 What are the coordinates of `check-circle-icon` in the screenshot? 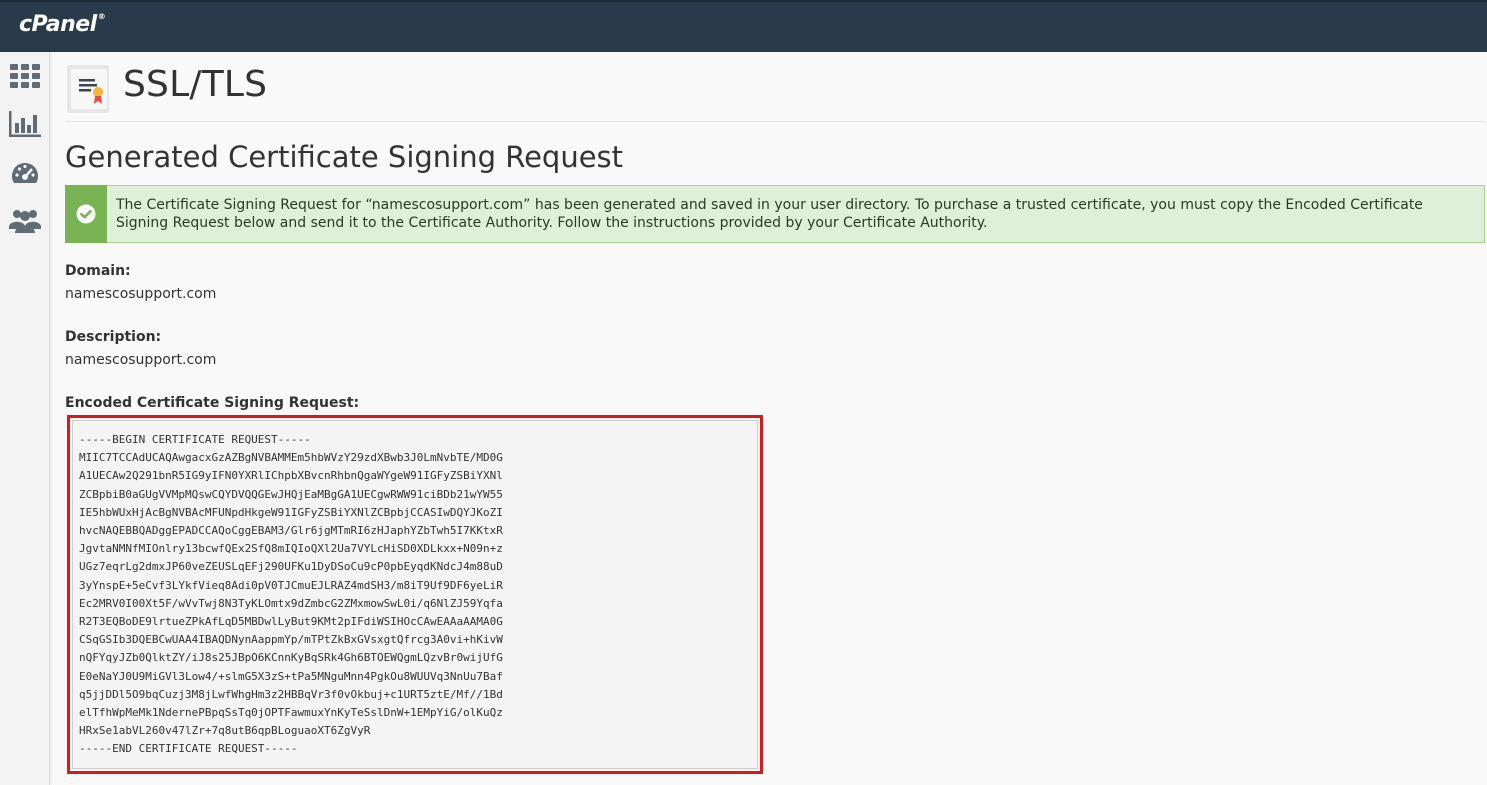 It's located at (86, 214).